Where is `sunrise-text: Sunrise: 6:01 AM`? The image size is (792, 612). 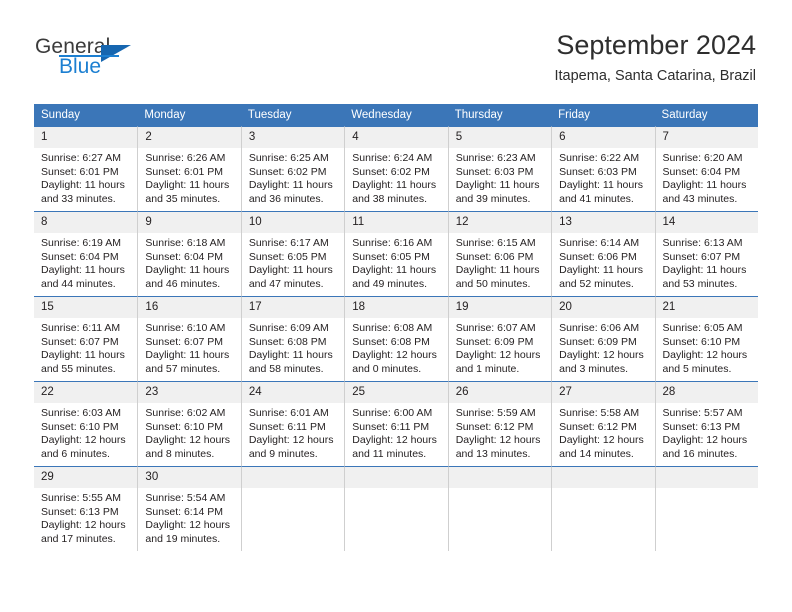 sunrise-text: Sunrise: 6:01 AM is located at coordinates (288, 413).